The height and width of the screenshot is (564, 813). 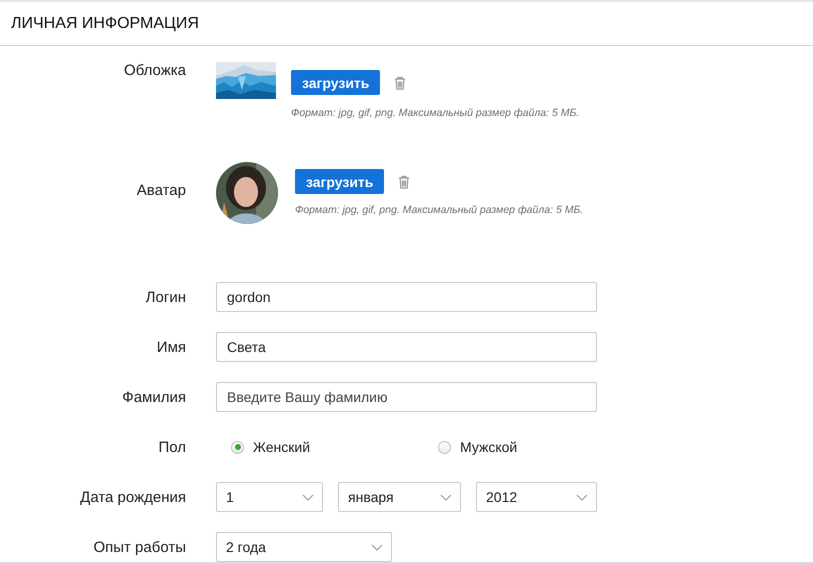 I want to click on field-label: Аватар, so click(x=161, y=190).